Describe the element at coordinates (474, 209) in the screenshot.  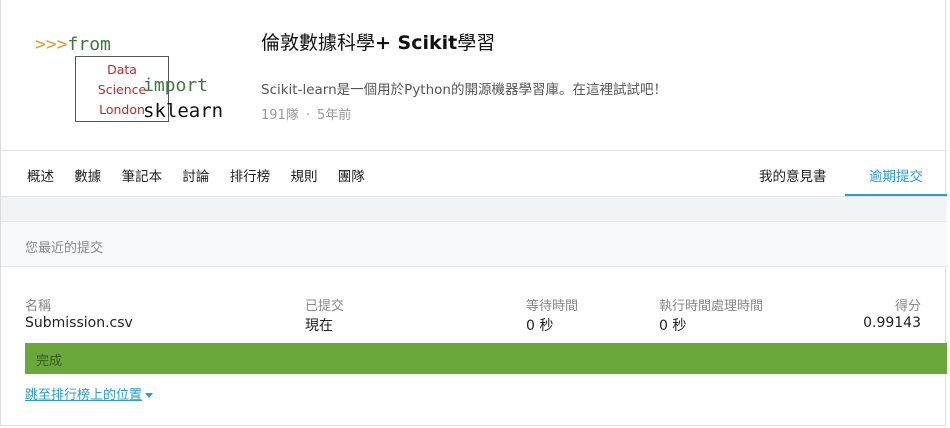
I see `spacer-band` at that location.